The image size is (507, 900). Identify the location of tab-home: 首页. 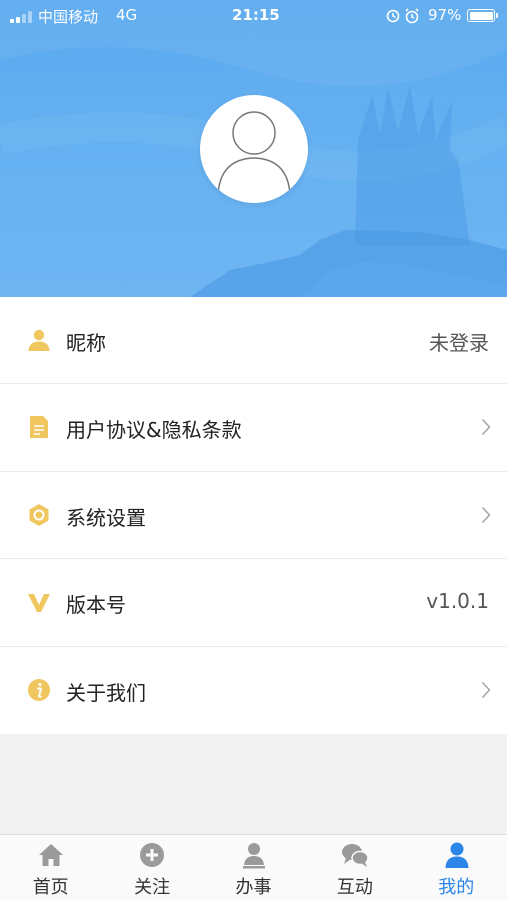
(50, 867).